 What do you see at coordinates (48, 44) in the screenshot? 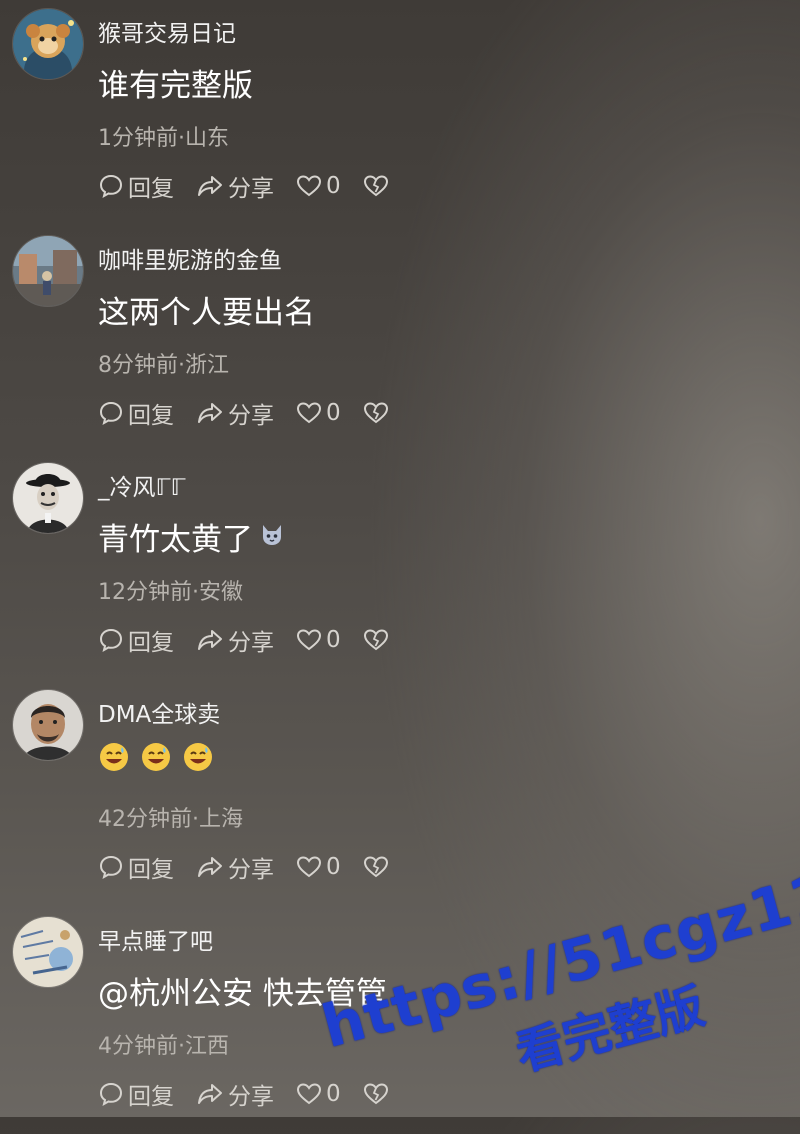
I see `cartoon-monkey-avatar` at bounding box center [48, 44].